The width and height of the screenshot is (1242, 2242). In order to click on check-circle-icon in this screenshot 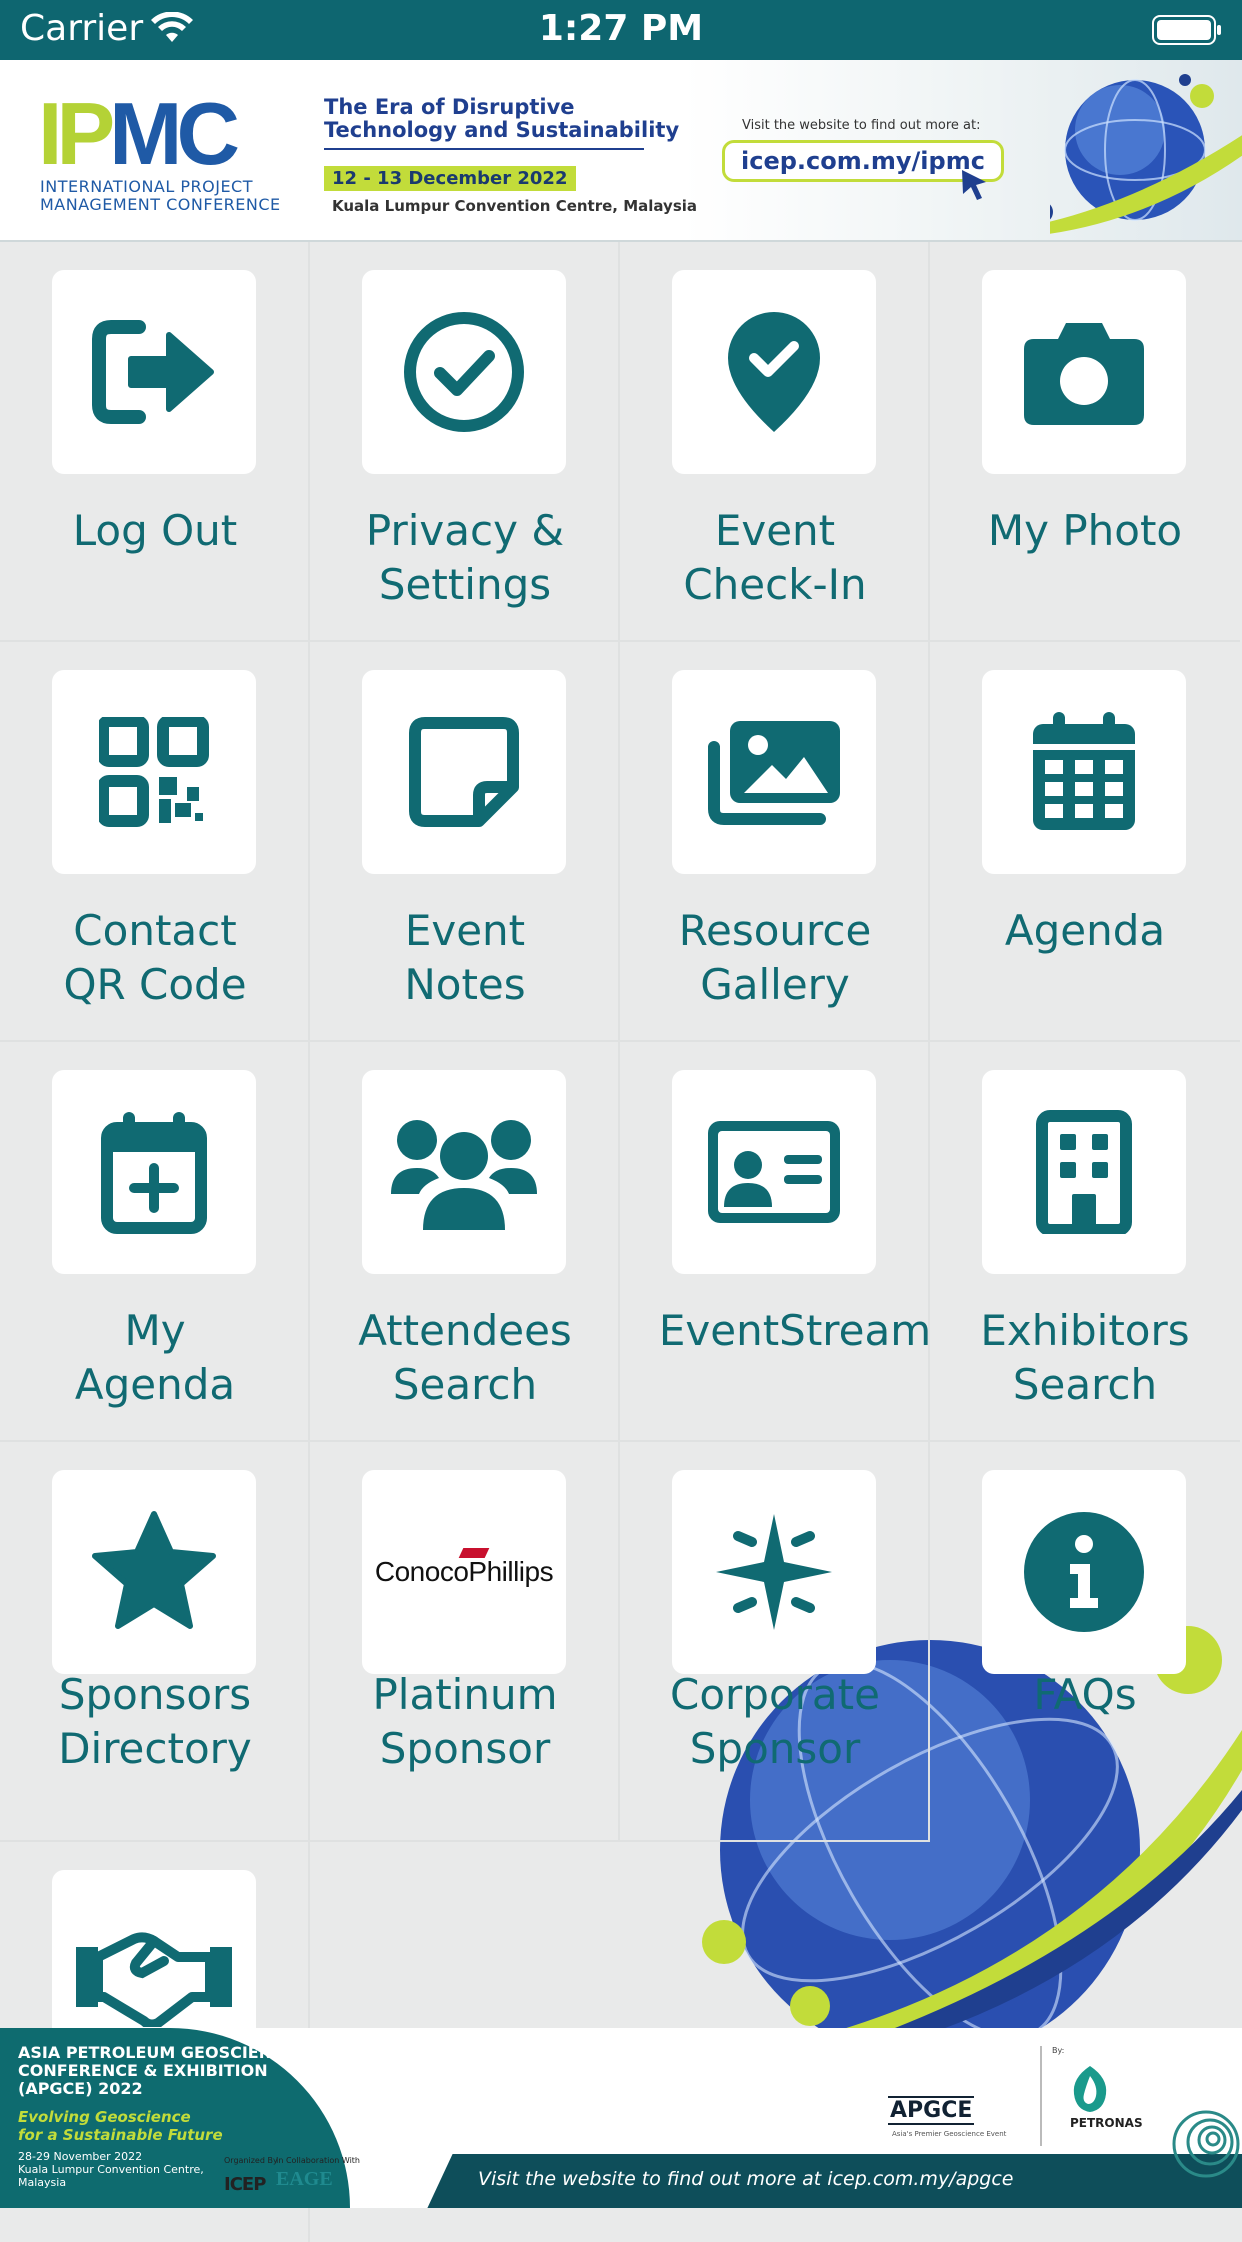, I will do `click(464, 372)`.